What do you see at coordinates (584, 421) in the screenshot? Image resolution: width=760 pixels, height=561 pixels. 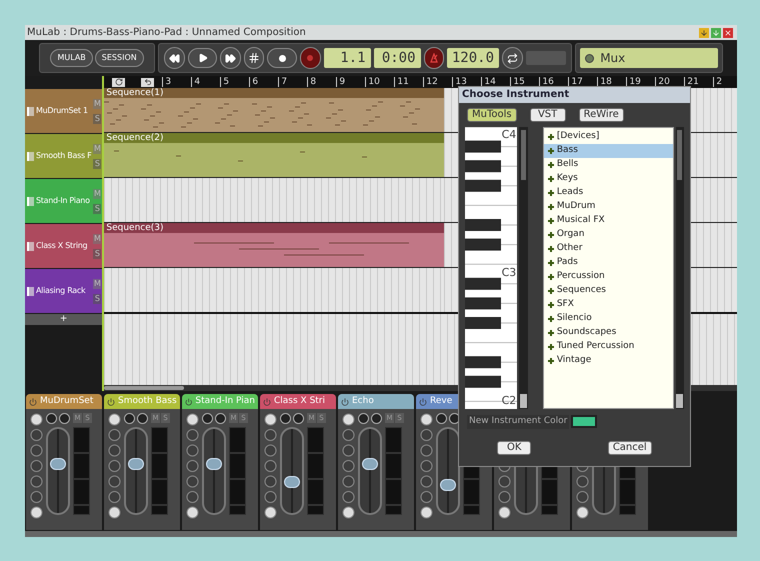 I see `color-swatch` at bounding box center [584, 421].